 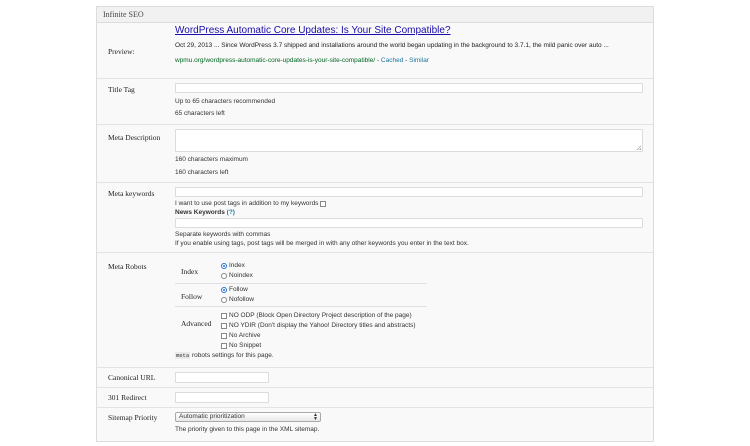 What do you see at coordinates (190, 271) in the screenshot?
I see `index-label: Index` at bounding box center [190, 271].